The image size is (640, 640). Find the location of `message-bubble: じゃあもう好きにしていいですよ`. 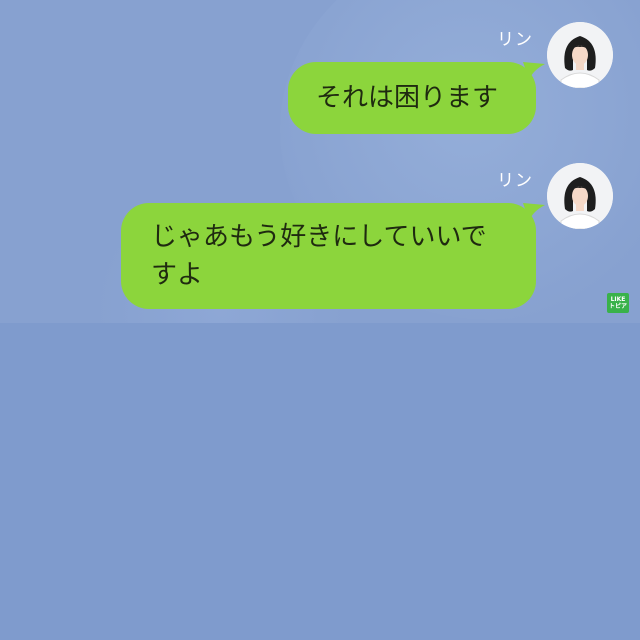

message-bubble: じゃあもう好きにしていいですよ is located at coordinates (333, 256).